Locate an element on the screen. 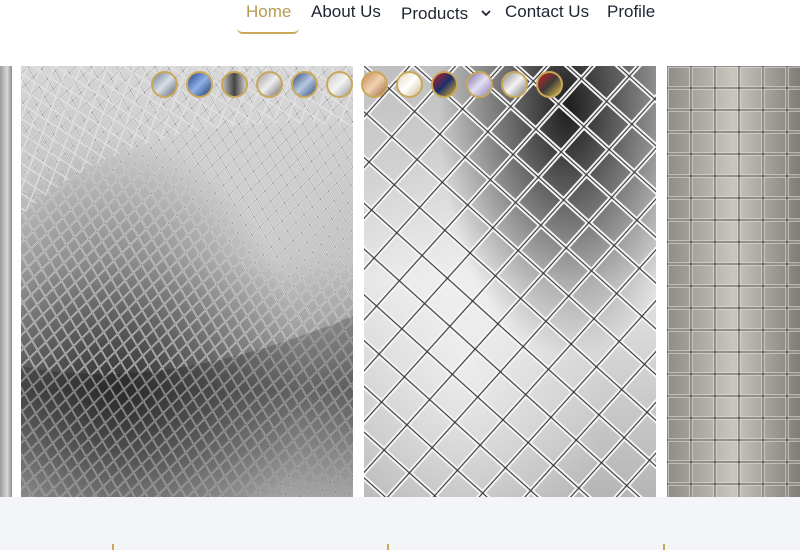 The image size is (800, 550). thumbnail-strip is located at coordinates (361, 86).